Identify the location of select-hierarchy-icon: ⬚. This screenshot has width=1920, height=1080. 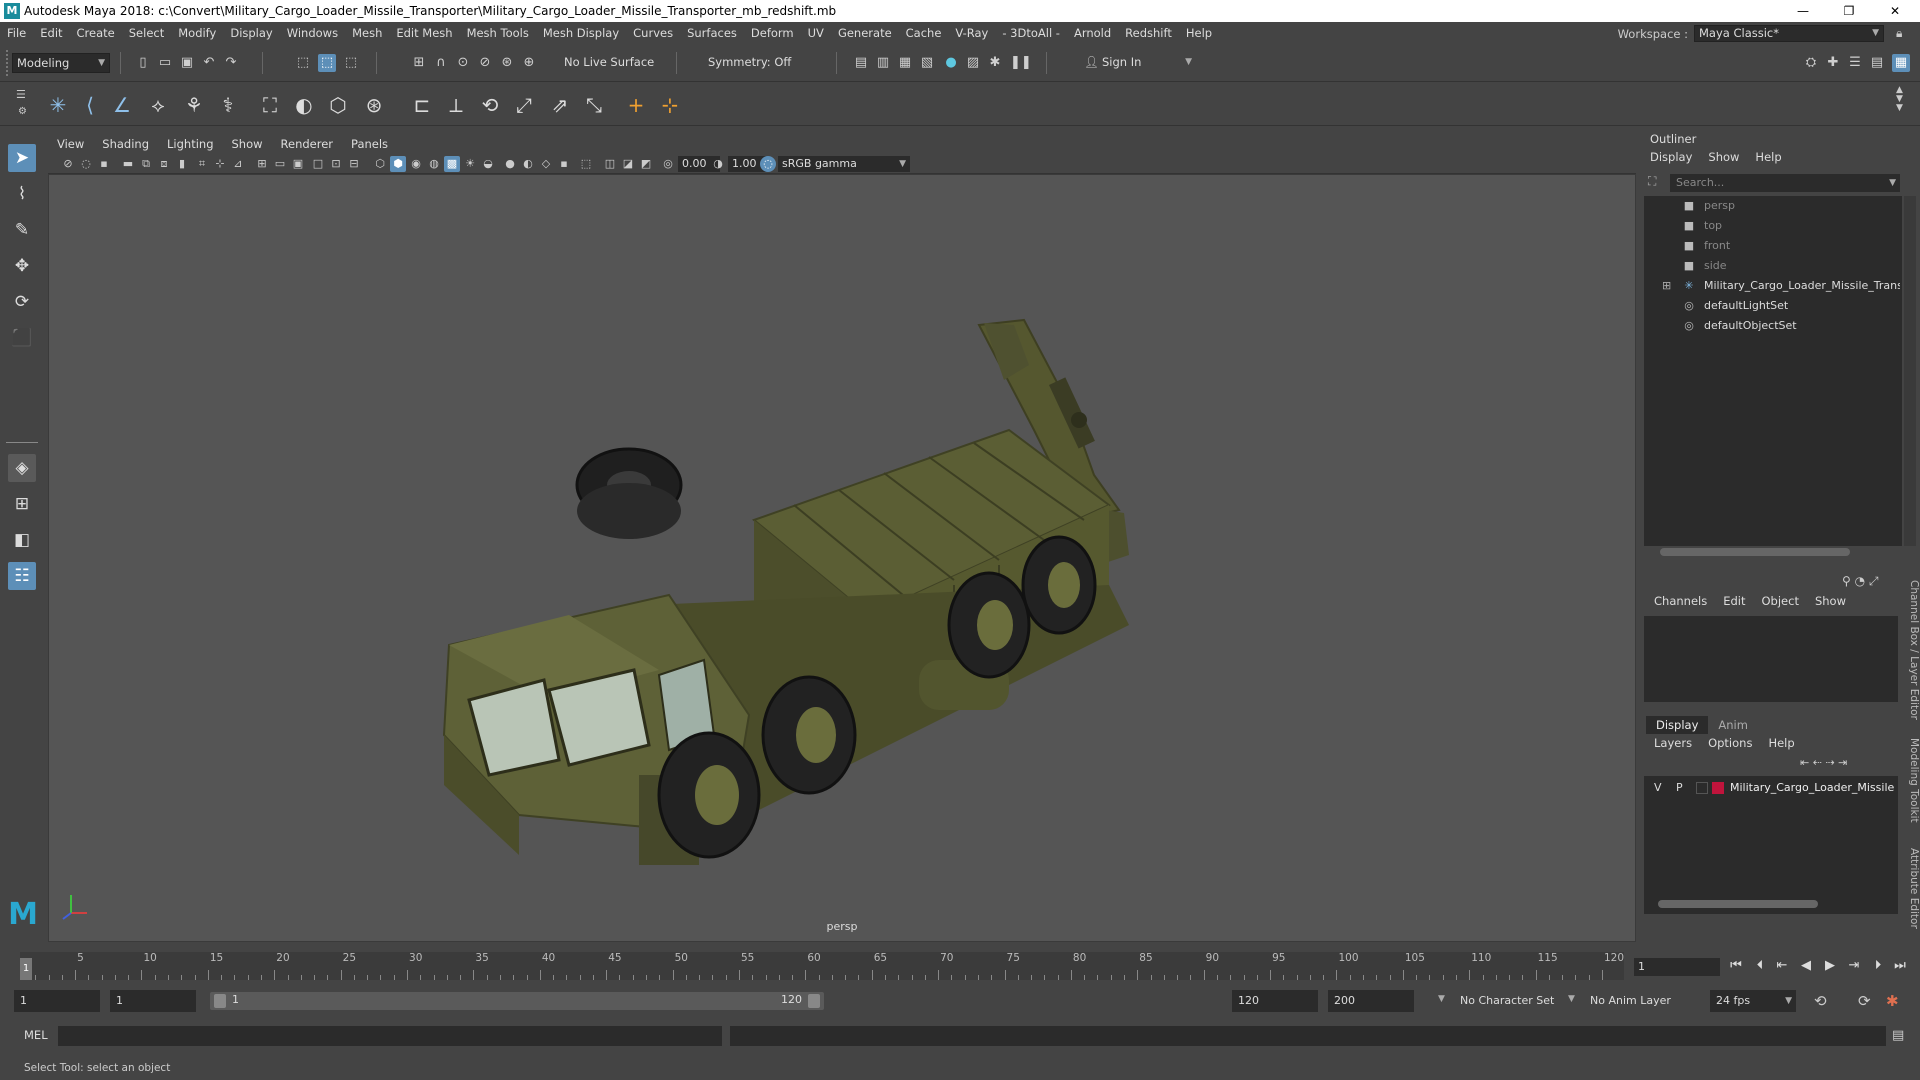
(303, 63).